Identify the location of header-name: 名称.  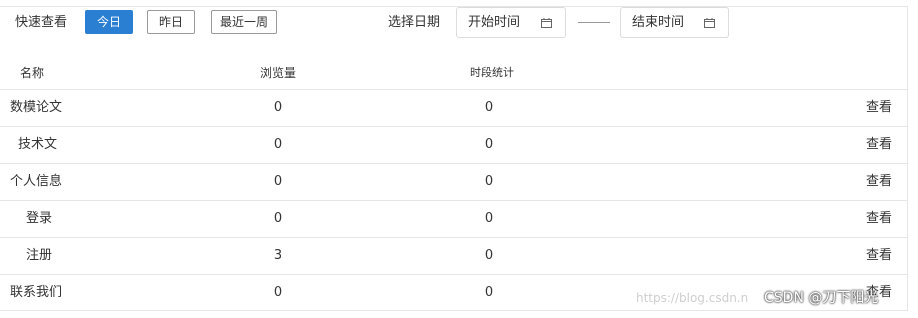
(32, 73).